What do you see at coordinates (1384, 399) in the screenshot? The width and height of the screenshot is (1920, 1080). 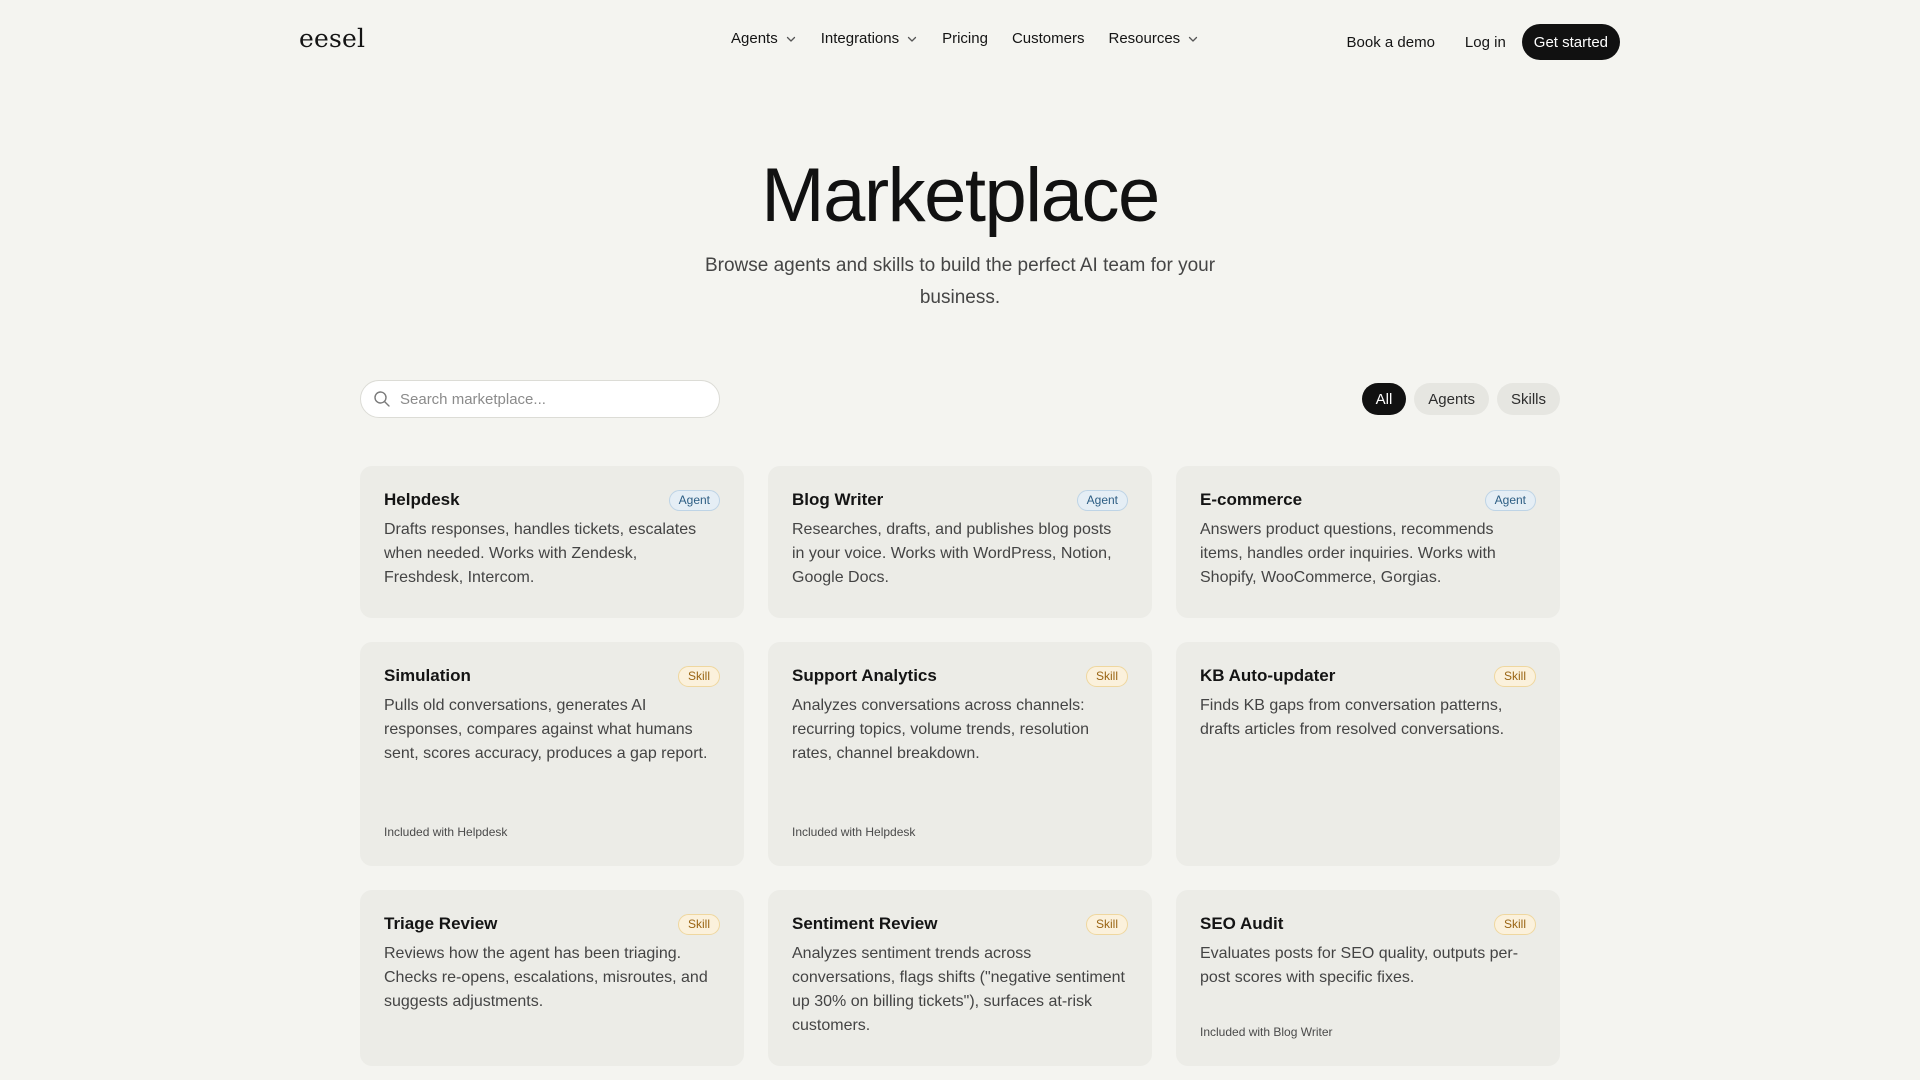 I see `filter-all: All` at bounding box center [1384, 399].